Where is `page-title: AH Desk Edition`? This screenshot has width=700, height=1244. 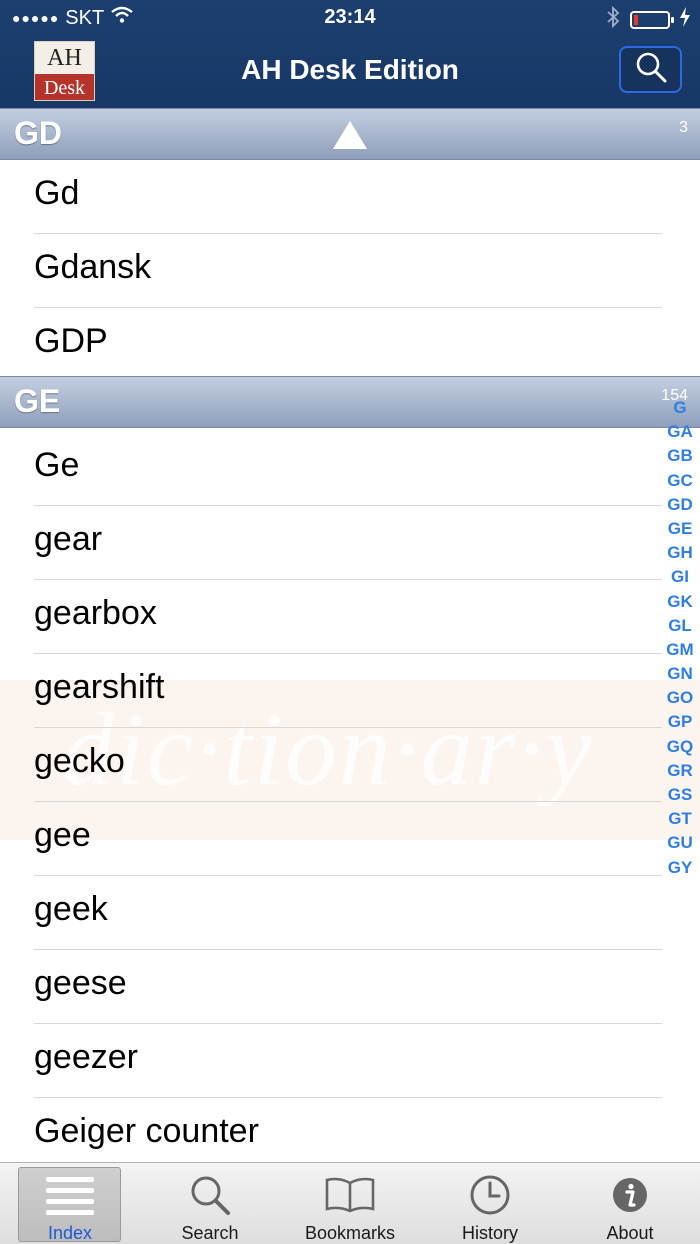 page-title: AH Desk Edition is located at coordinates (350, 69).